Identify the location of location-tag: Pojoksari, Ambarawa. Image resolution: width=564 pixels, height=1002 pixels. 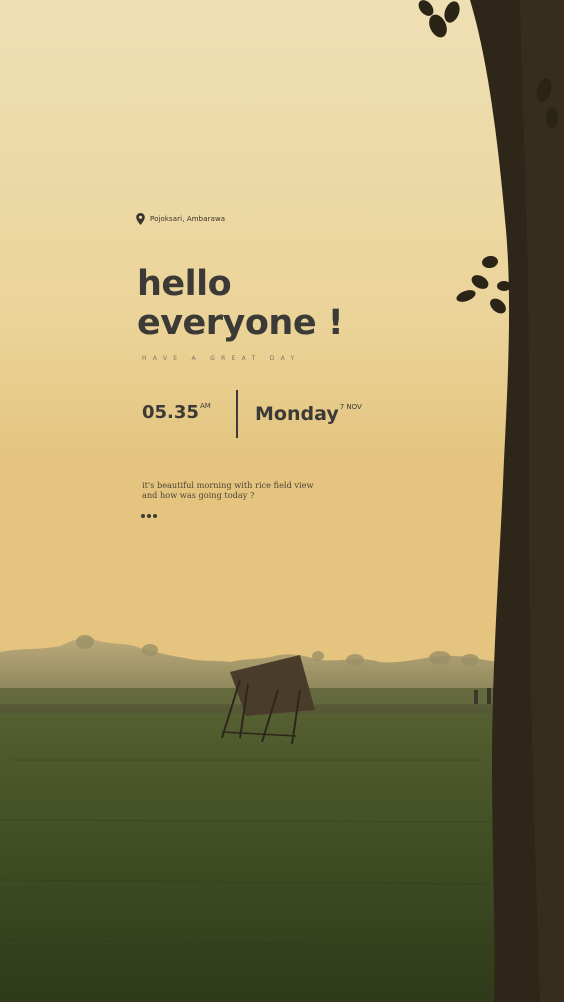
(180, 219).